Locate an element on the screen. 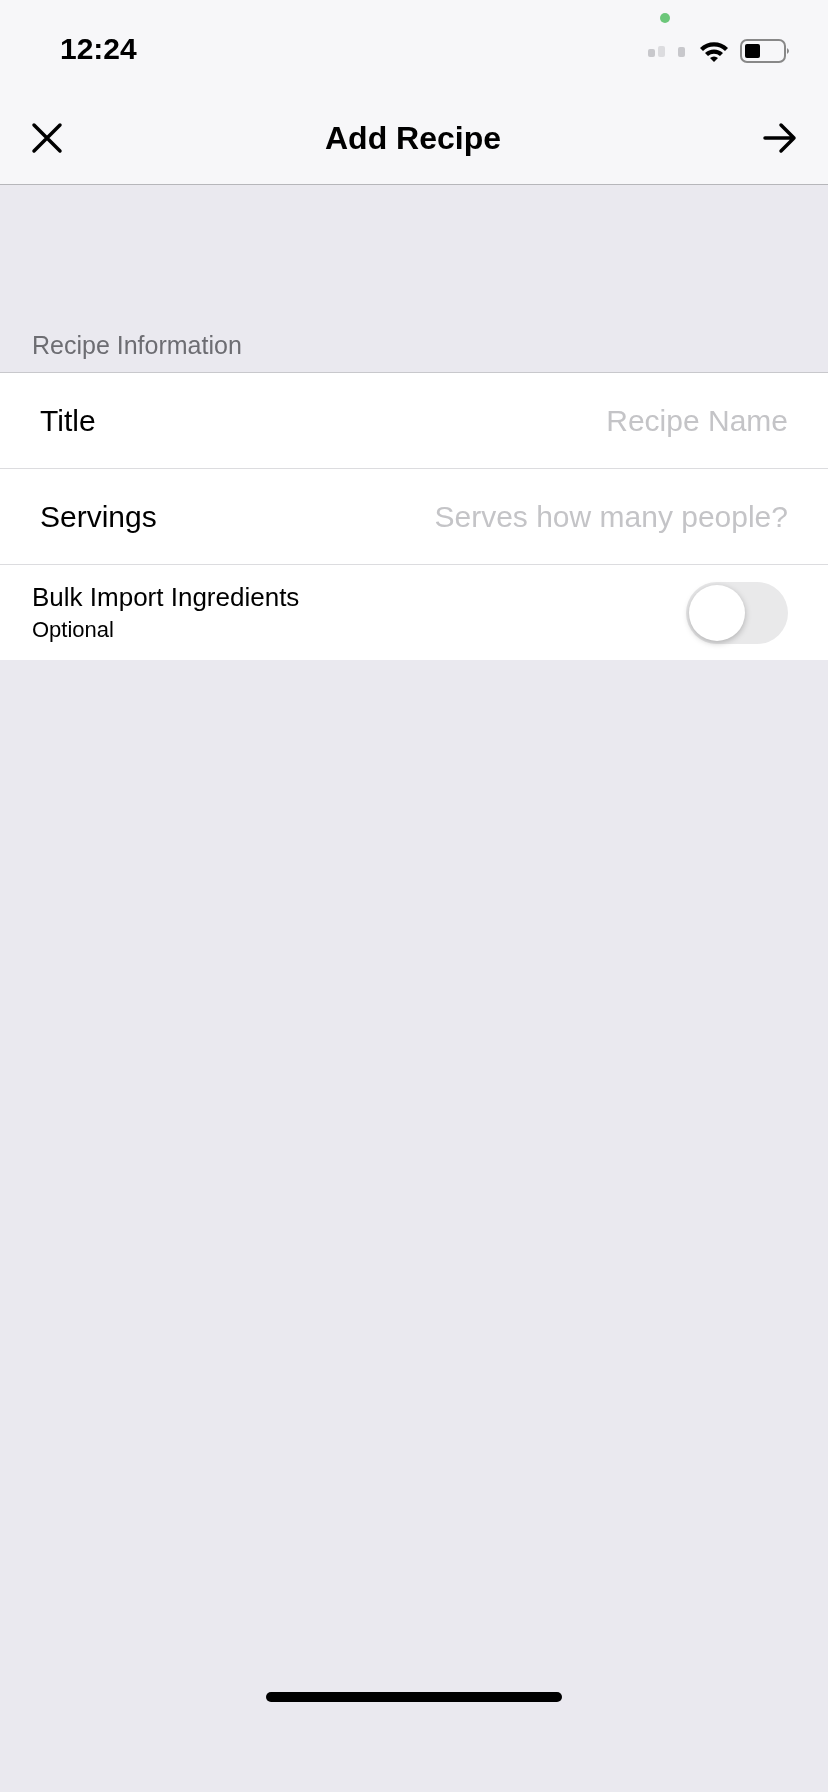  field-label: Title is located at coordinates (68, 420).